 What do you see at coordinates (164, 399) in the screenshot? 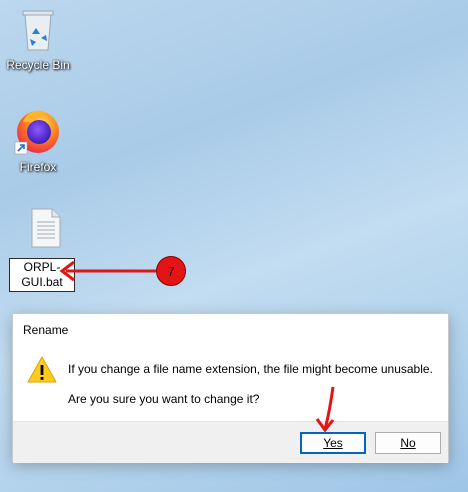
I see `dialog-message-line2: Are you sure you want to change it?` at bounding box center [164, 399].